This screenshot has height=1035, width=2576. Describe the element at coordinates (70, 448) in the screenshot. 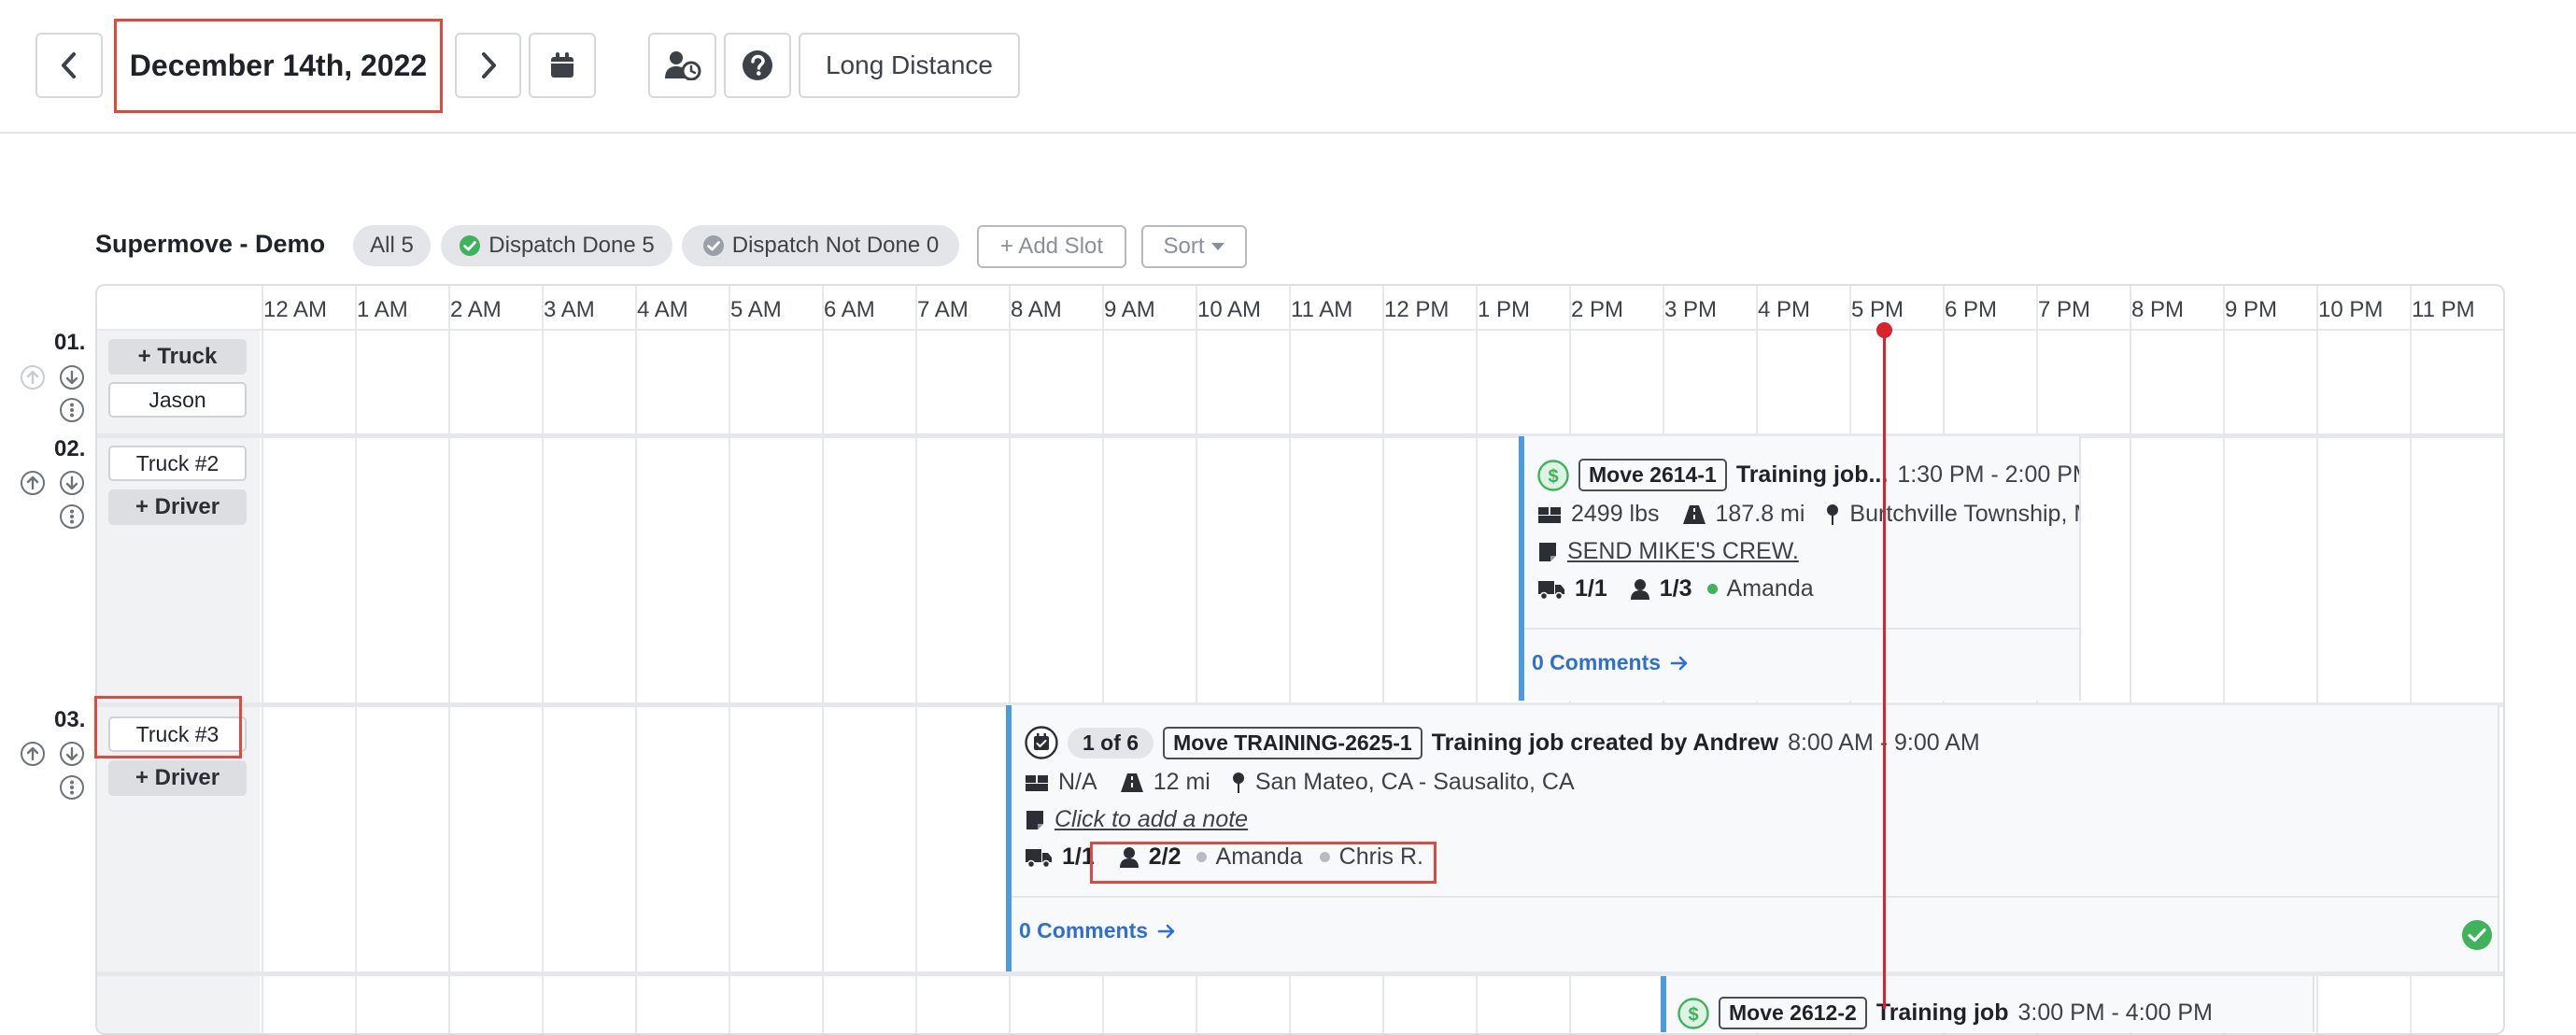

I see `slot-number: 02.` at that location.